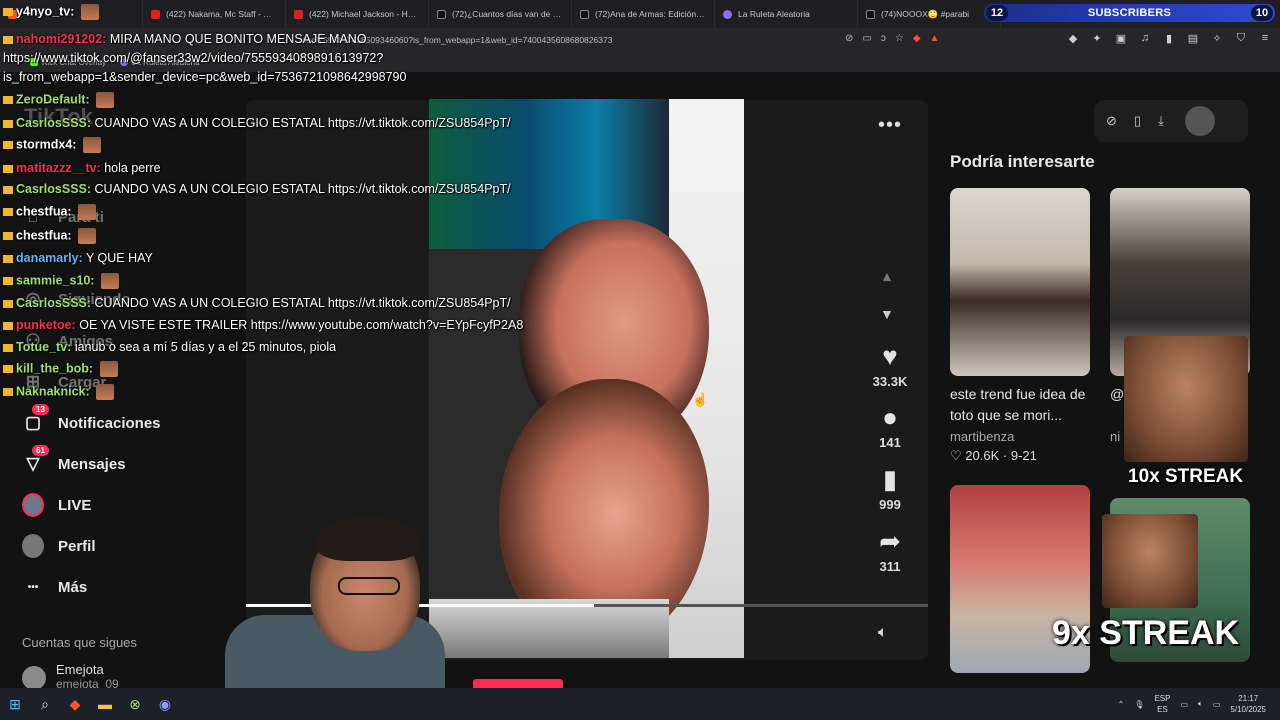 The image size is (1280, 720). I want to click on browser-tab: (72)Ana de Armas: Edición y Er, so click(643, 14).